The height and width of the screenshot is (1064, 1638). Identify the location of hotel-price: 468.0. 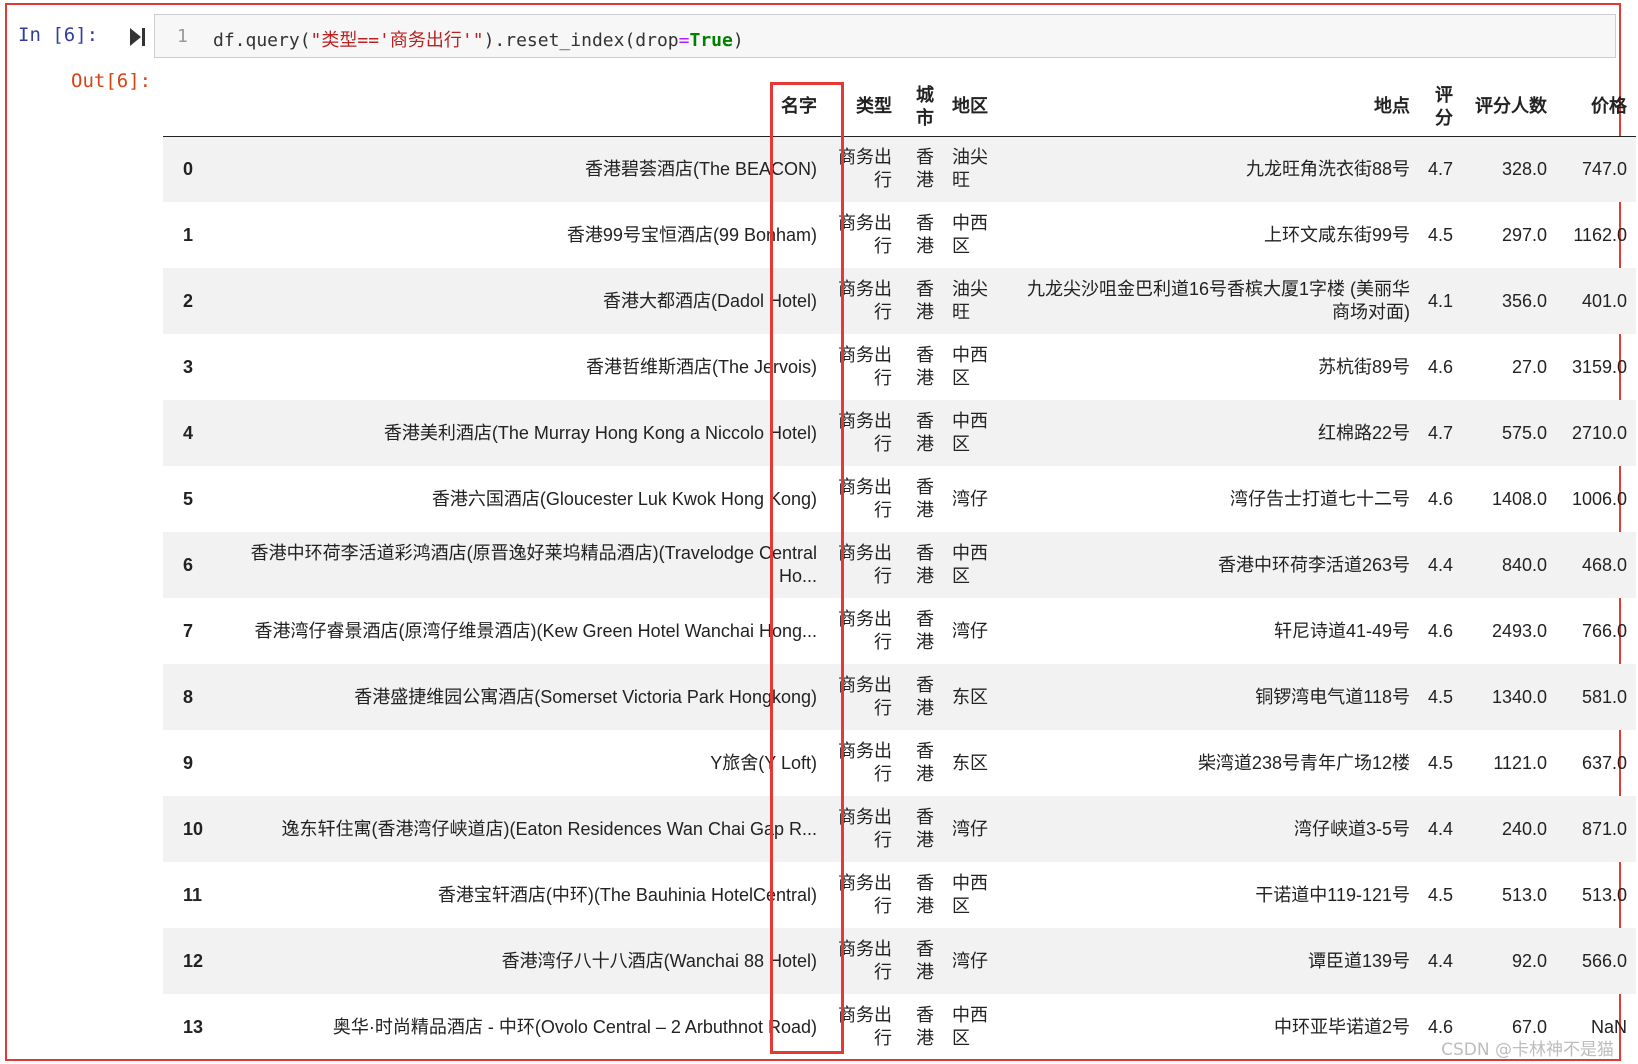
(1604, 564).